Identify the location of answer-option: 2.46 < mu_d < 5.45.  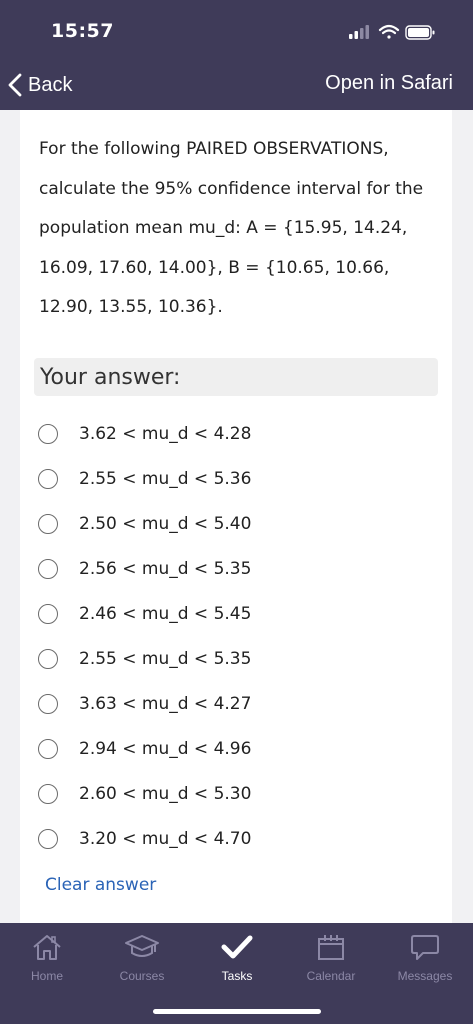
(228, 614).